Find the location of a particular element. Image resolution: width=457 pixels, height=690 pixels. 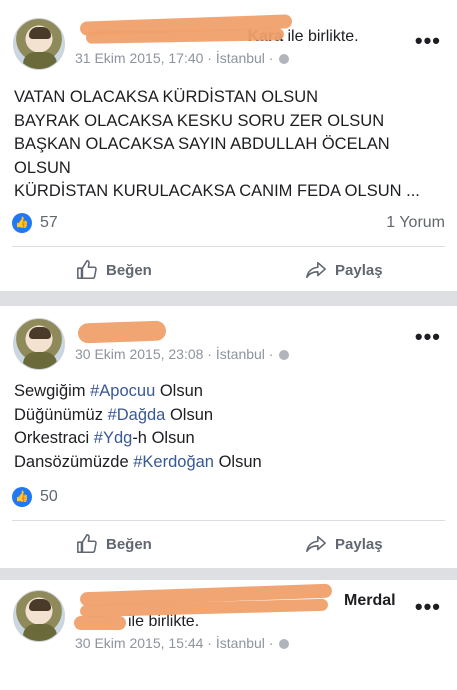

comment-count: 1 Yorum is located at coordinates (415, 223).